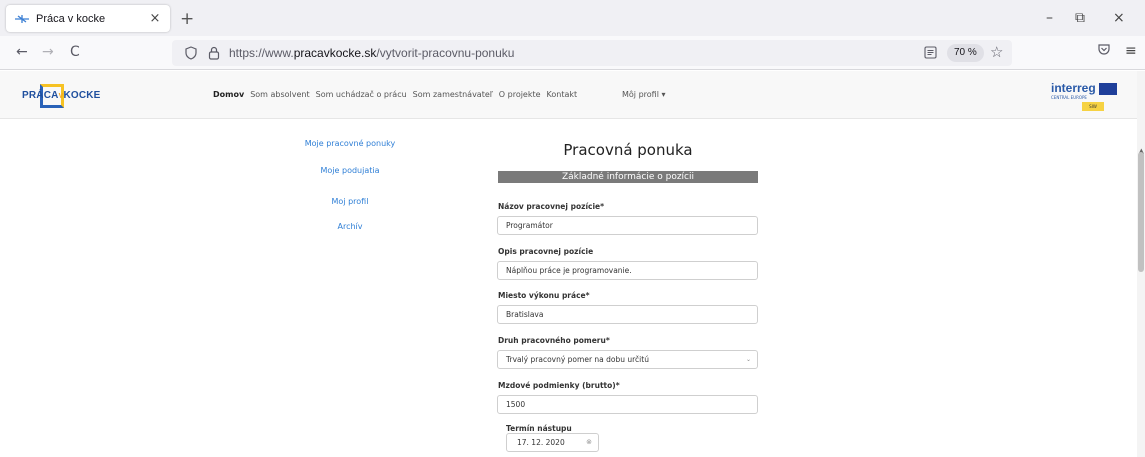 The image size is (1145, 457). What do you see at coordinates (1141, 212) in the screenshot?
I see `scroll-thumb` at bounding box center [1141, 212].